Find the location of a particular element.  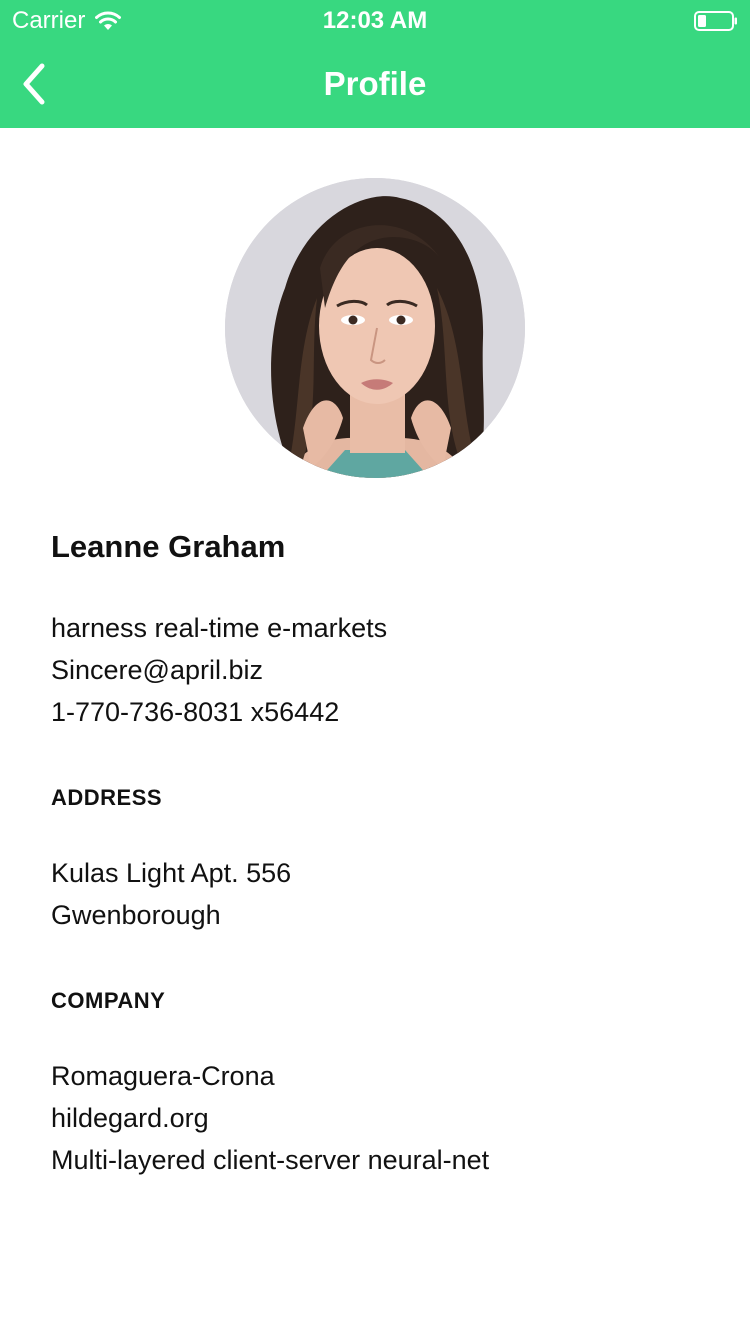

company-heading: COMPANY is located at coordinates (108, 1000).